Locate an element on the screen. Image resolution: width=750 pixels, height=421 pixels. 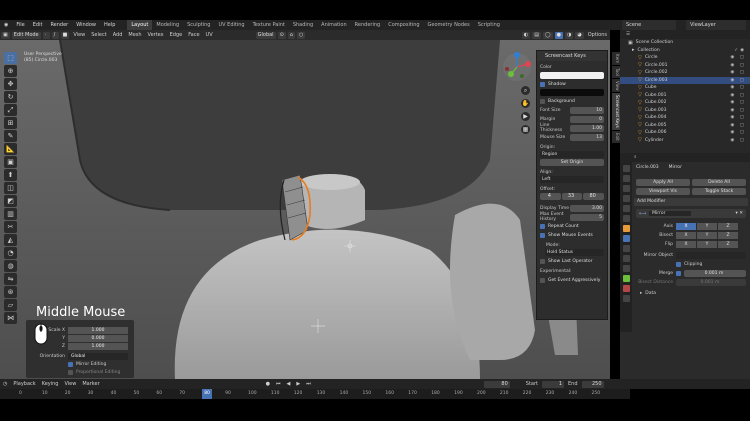
spin-icon: ◔ is located at coordinates (10, 253).